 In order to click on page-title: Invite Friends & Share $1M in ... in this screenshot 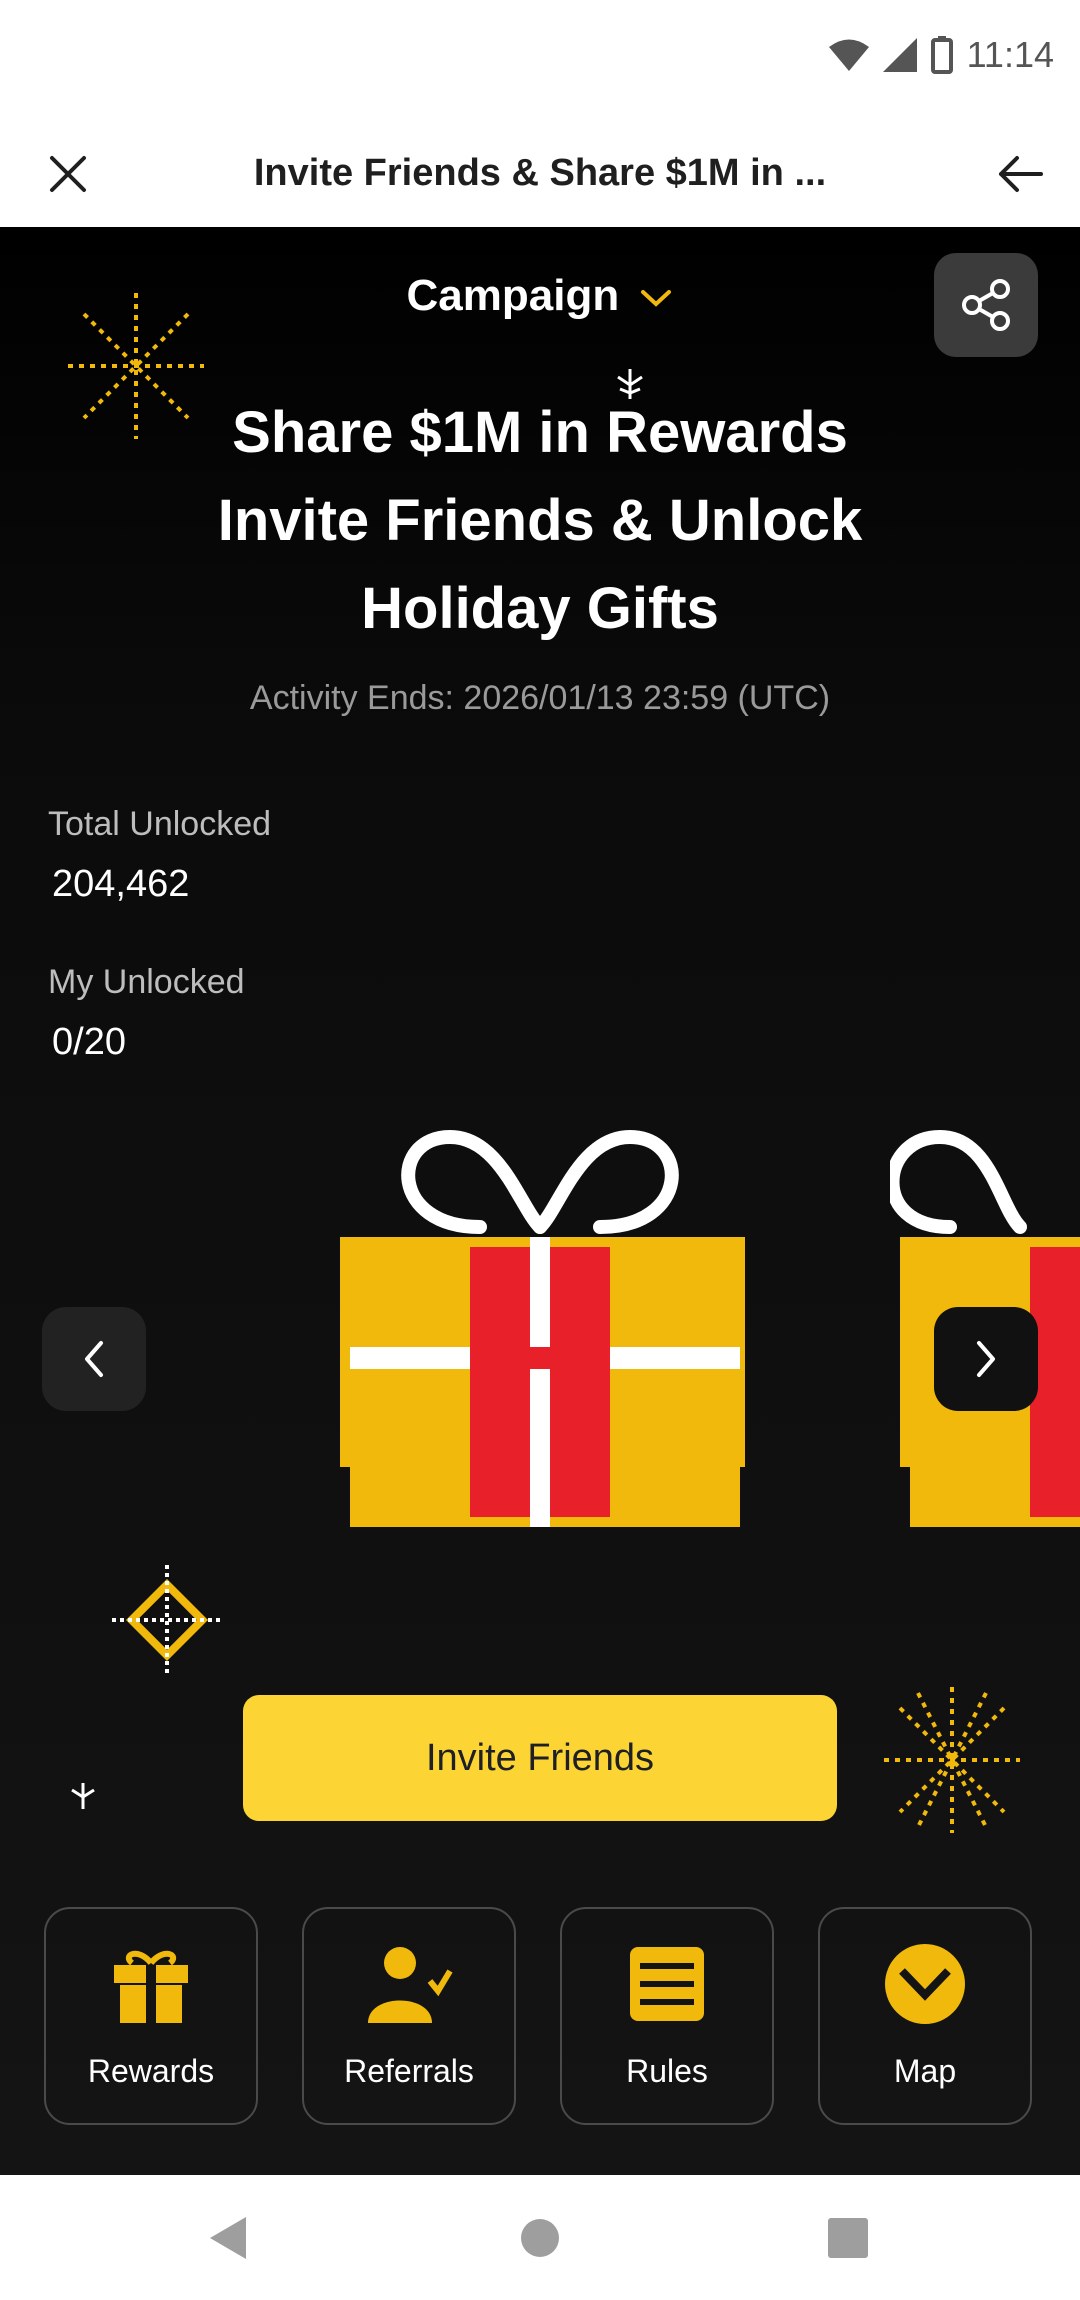, I will do `click(540, 173)`.